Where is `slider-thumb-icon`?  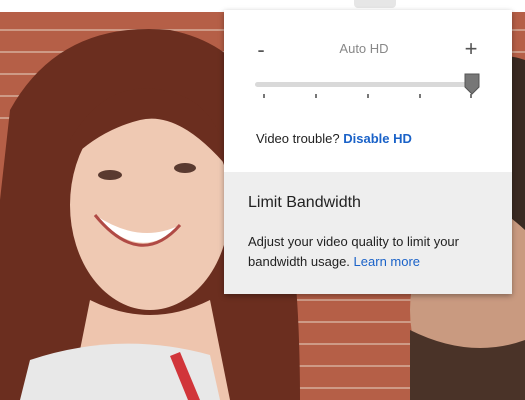
slider-thumb-icon is located at coordinates (472, 84).